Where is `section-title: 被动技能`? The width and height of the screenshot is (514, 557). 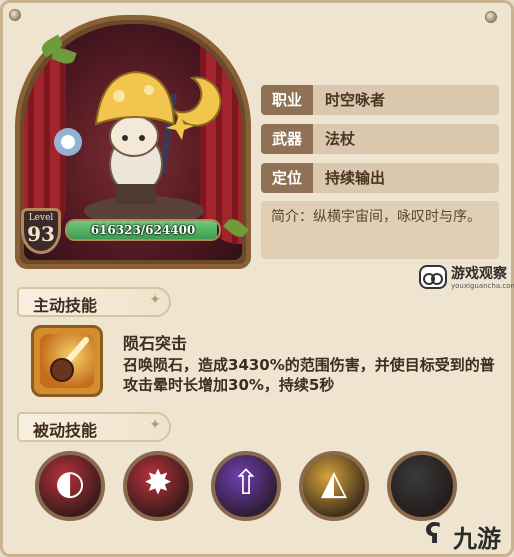
section-title: 被动技能 is located at coordinates (65, 430).